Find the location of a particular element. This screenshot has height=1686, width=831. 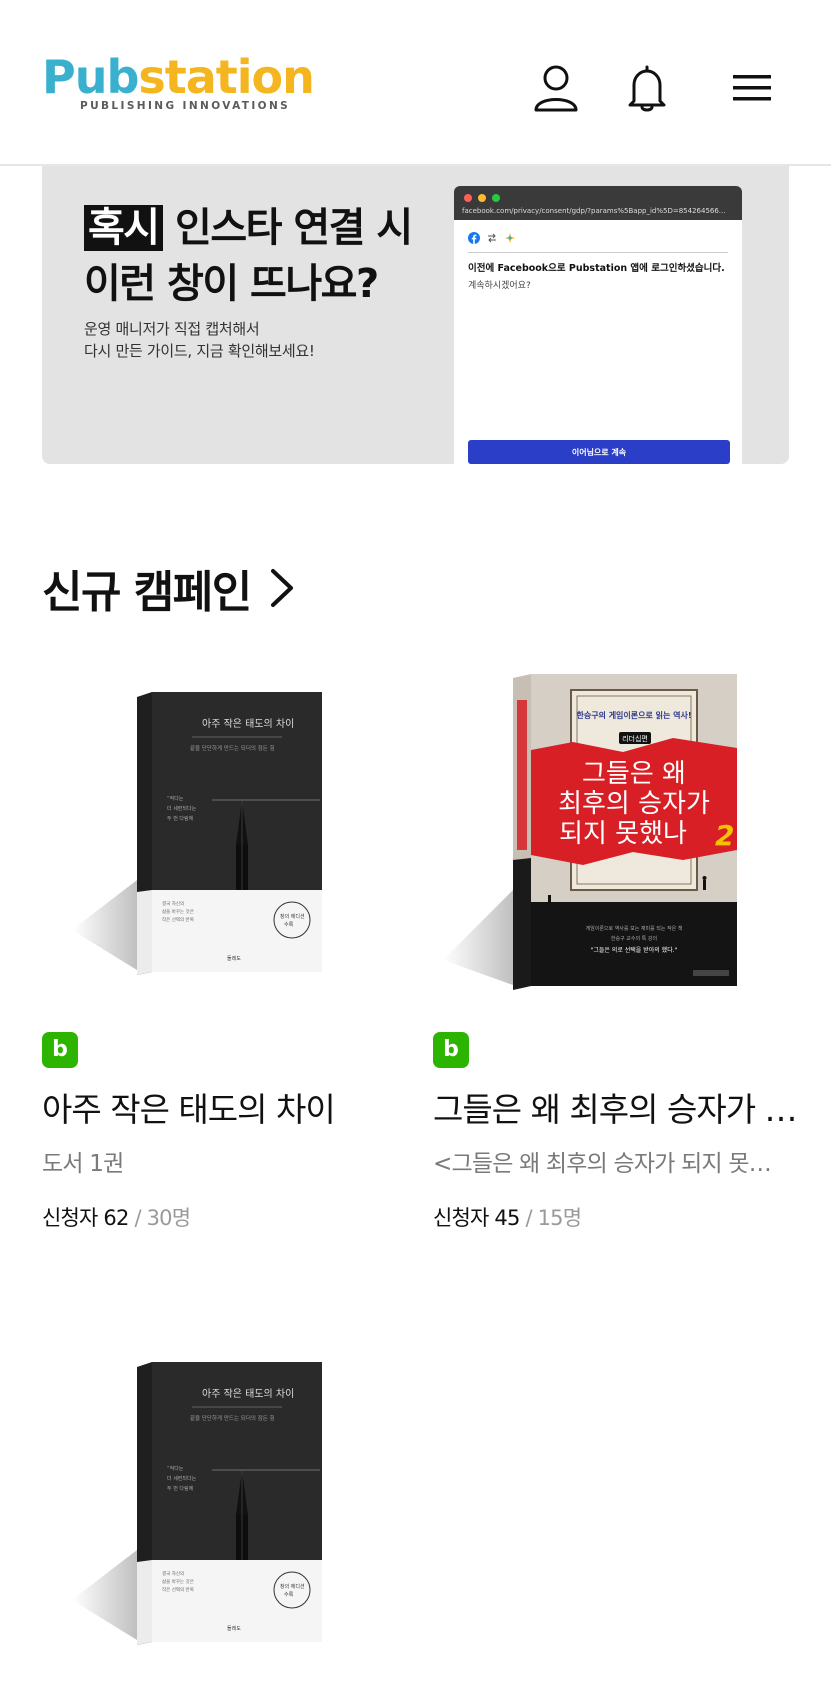

pubstation-logo: Pubstation PUBLISHING INNOVATIONS is located at coordinates (178, 85).